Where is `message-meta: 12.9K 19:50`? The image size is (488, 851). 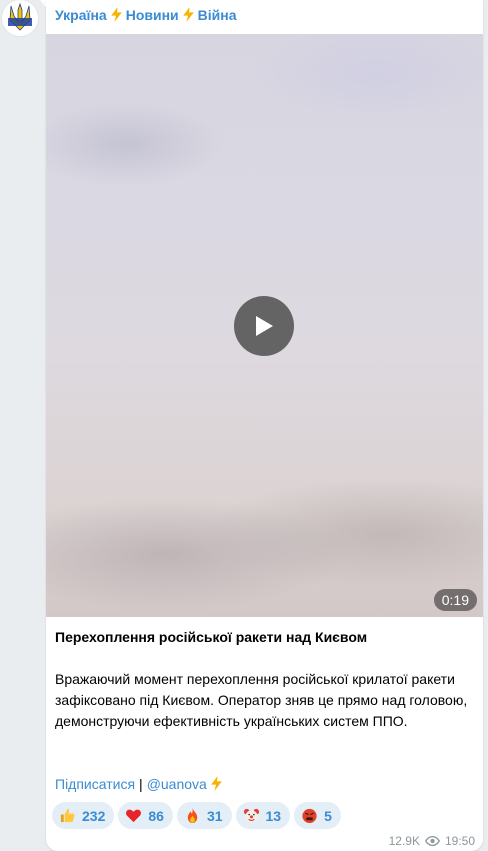
message-meta: 12.9K 19:50 is located at coordinates (432, 841).